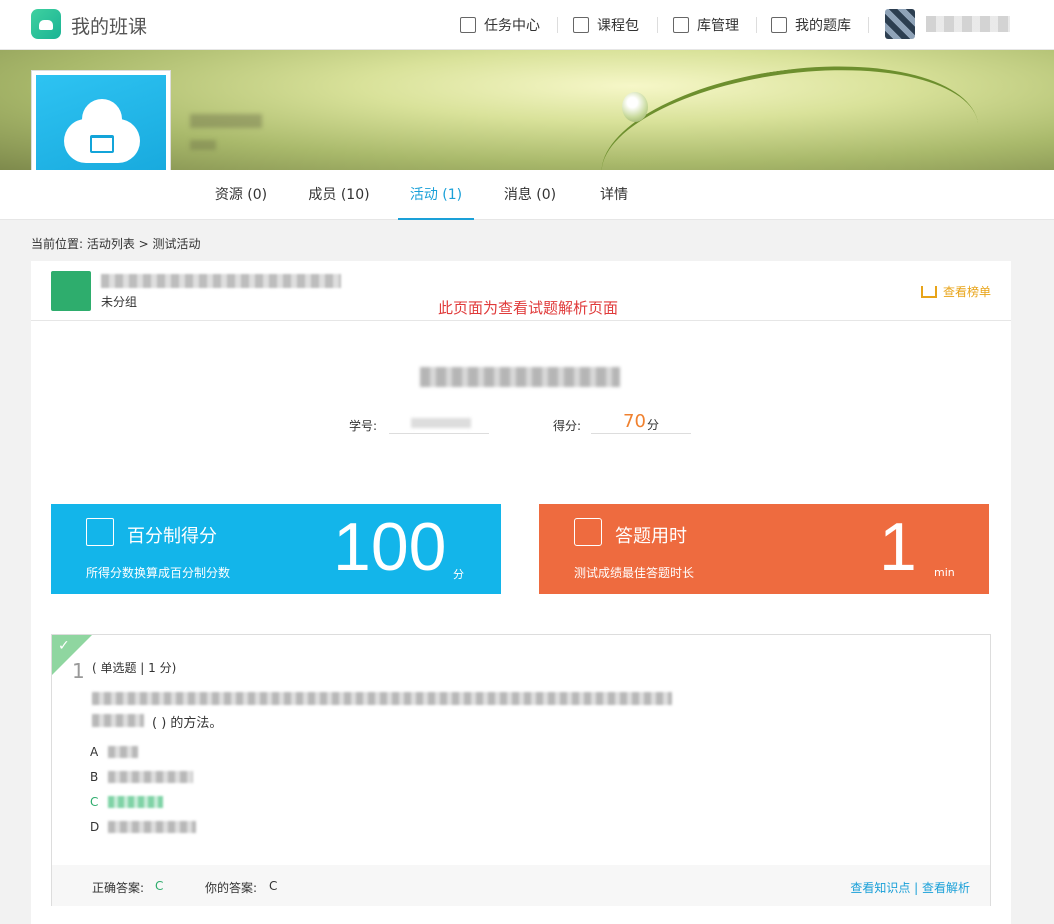 The image size is (1054, 924). Describe the element at coordinates (653, 425) in the screenshot. I see `score-unit: 分` at that location.